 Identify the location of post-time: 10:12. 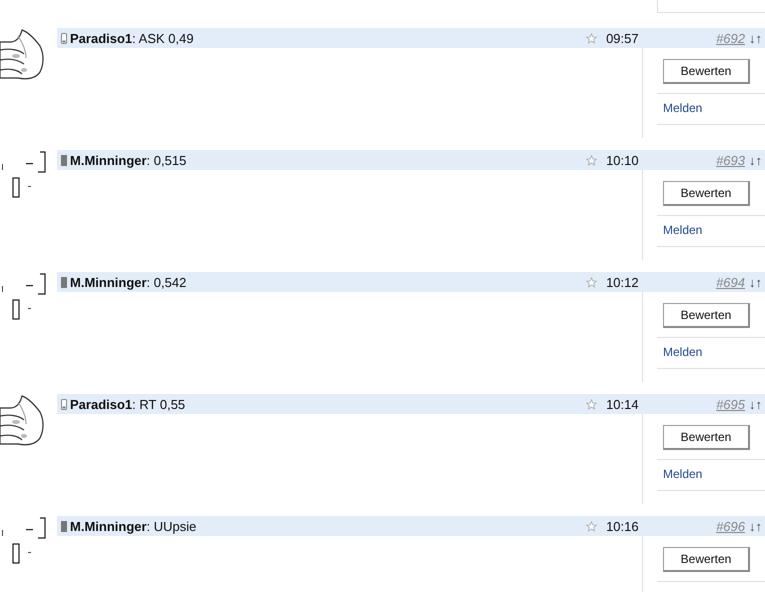
(623, 282).